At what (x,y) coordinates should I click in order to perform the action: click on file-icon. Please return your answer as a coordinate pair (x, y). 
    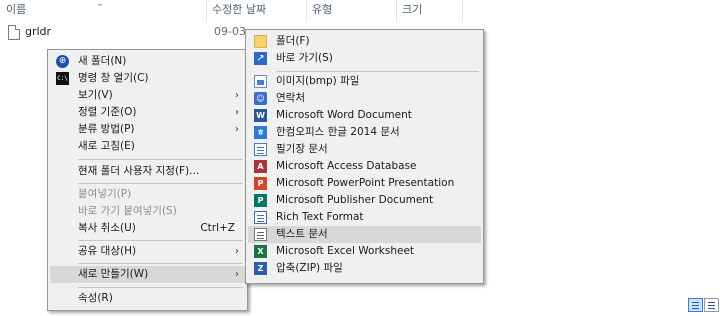
    Looking at the image, I should click on (14, 32).